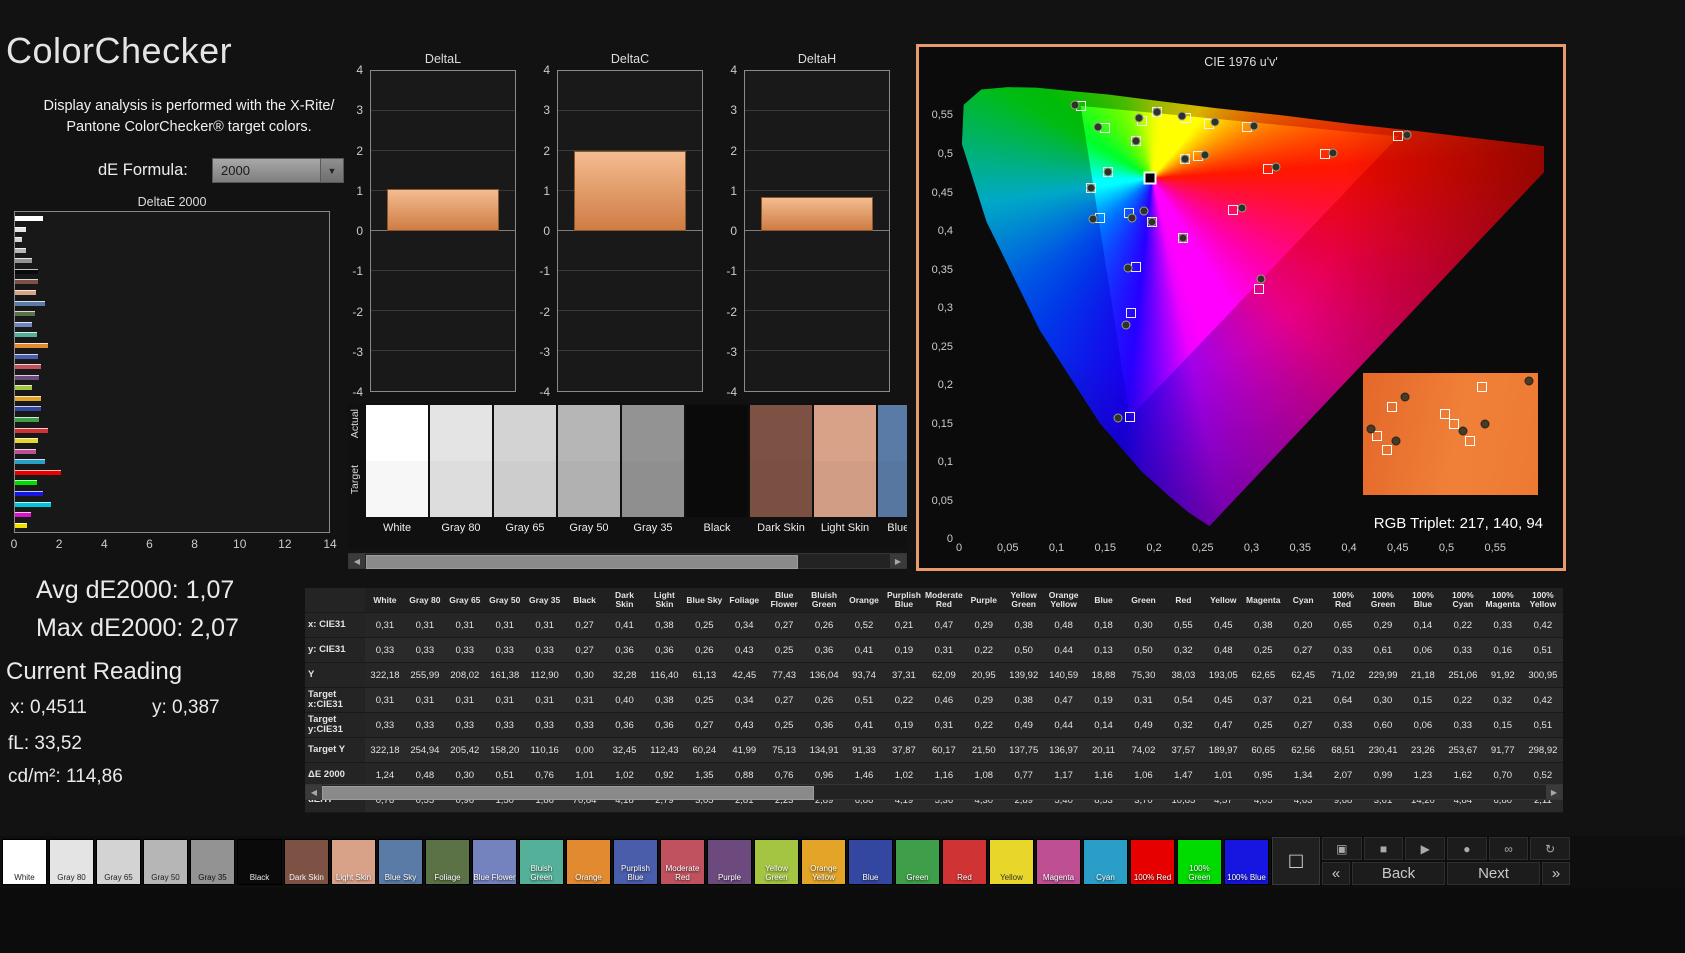 Image resolution: width=1685 pixels, height=953 pixels. I want to click on patch-button-label: Gray 50, so click(165, 878).